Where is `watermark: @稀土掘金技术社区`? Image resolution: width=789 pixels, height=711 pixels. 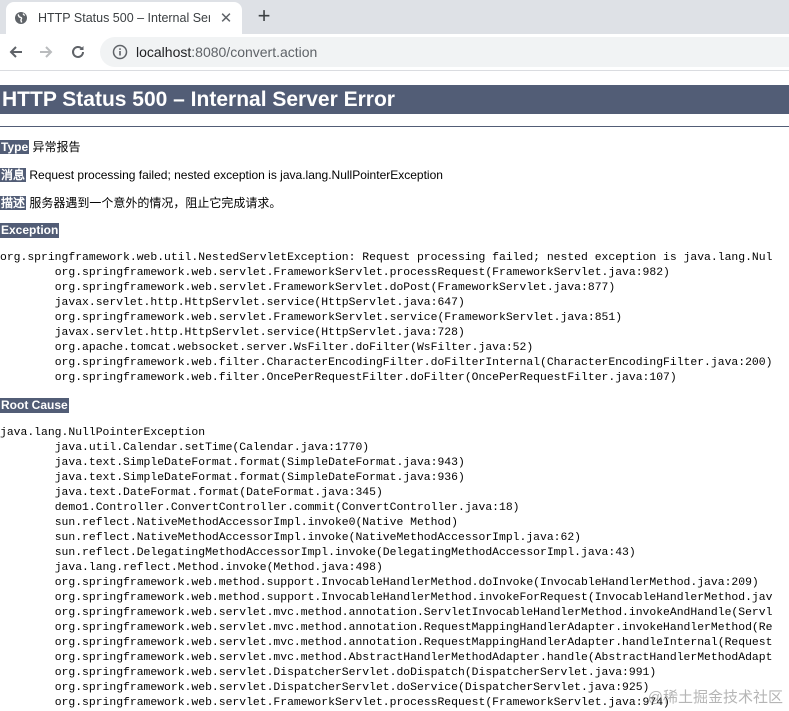
watermark: @稀土掘金技术社区 is located at coordinates (715, 697).